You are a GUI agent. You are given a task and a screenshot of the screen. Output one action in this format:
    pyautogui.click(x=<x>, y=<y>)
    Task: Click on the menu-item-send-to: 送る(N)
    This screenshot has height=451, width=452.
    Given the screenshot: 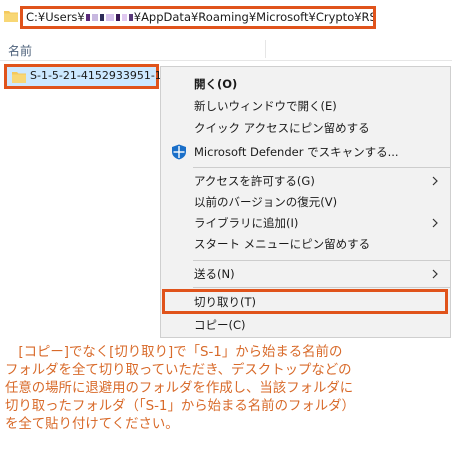 What is the action you would take?
    pyautogui.click(x=305, y=274)
    